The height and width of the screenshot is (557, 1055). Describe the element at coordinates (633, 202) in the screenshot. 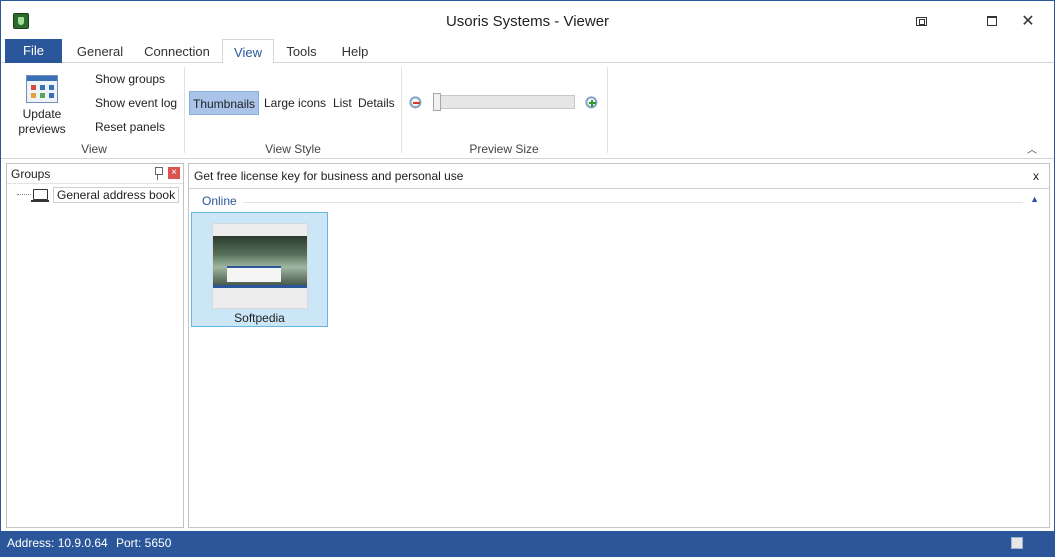

I see `section-divider` at that location.